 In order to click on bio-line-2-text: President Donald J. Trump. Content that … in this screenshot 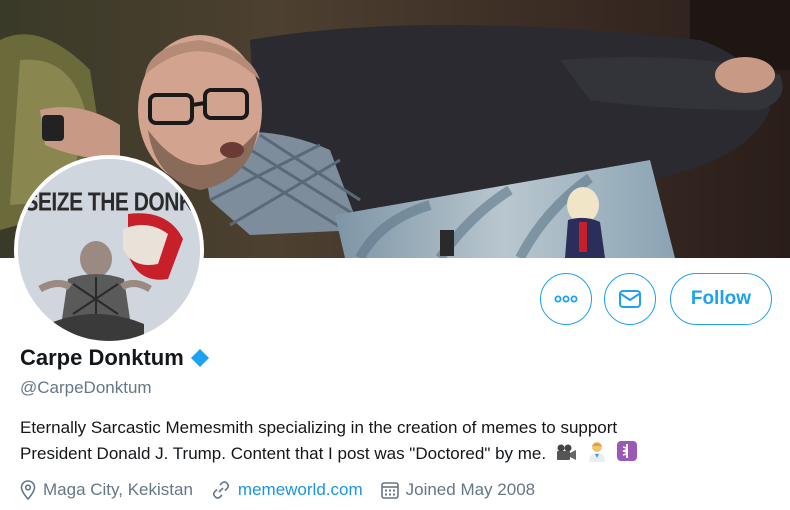, I will do `click(283, 453)`.